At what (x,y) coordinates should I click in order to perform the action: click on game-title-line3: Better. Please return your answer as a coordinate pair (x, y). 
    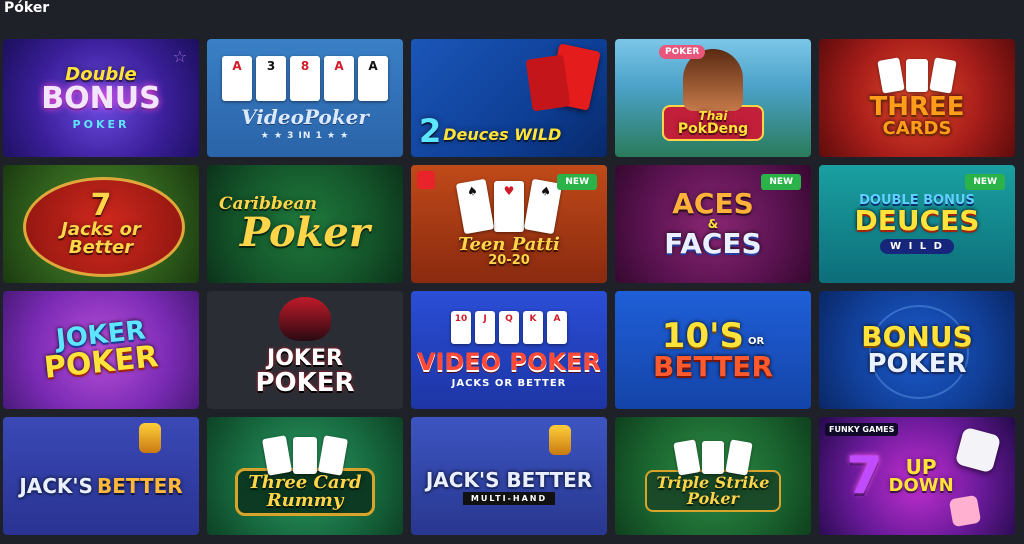
    Looking at the image, I should click on (101, 247).